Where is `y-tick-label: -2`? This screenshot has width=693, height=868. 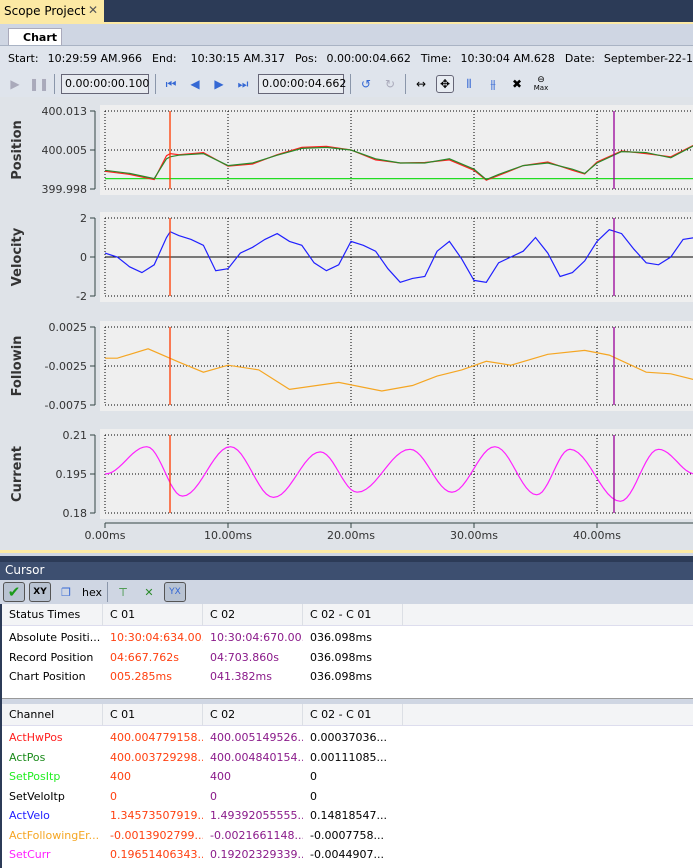
y-tick-label: -2 is located at coordinates (81, 296).